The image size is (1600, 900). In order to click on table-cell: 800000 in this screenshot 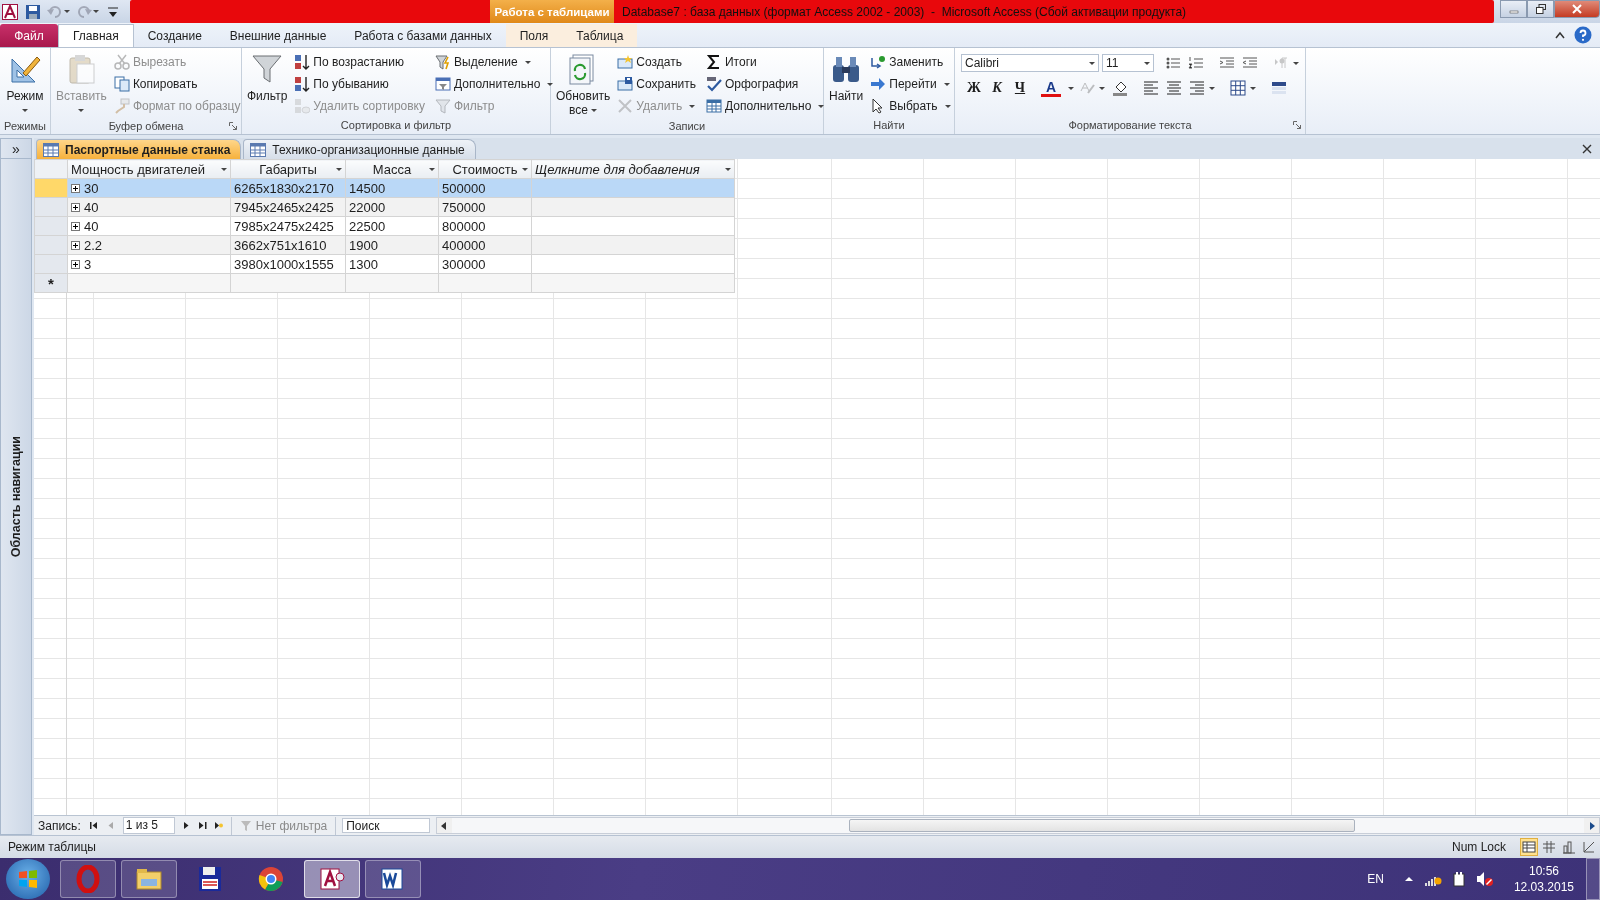, I will do `click(485, 226)`.